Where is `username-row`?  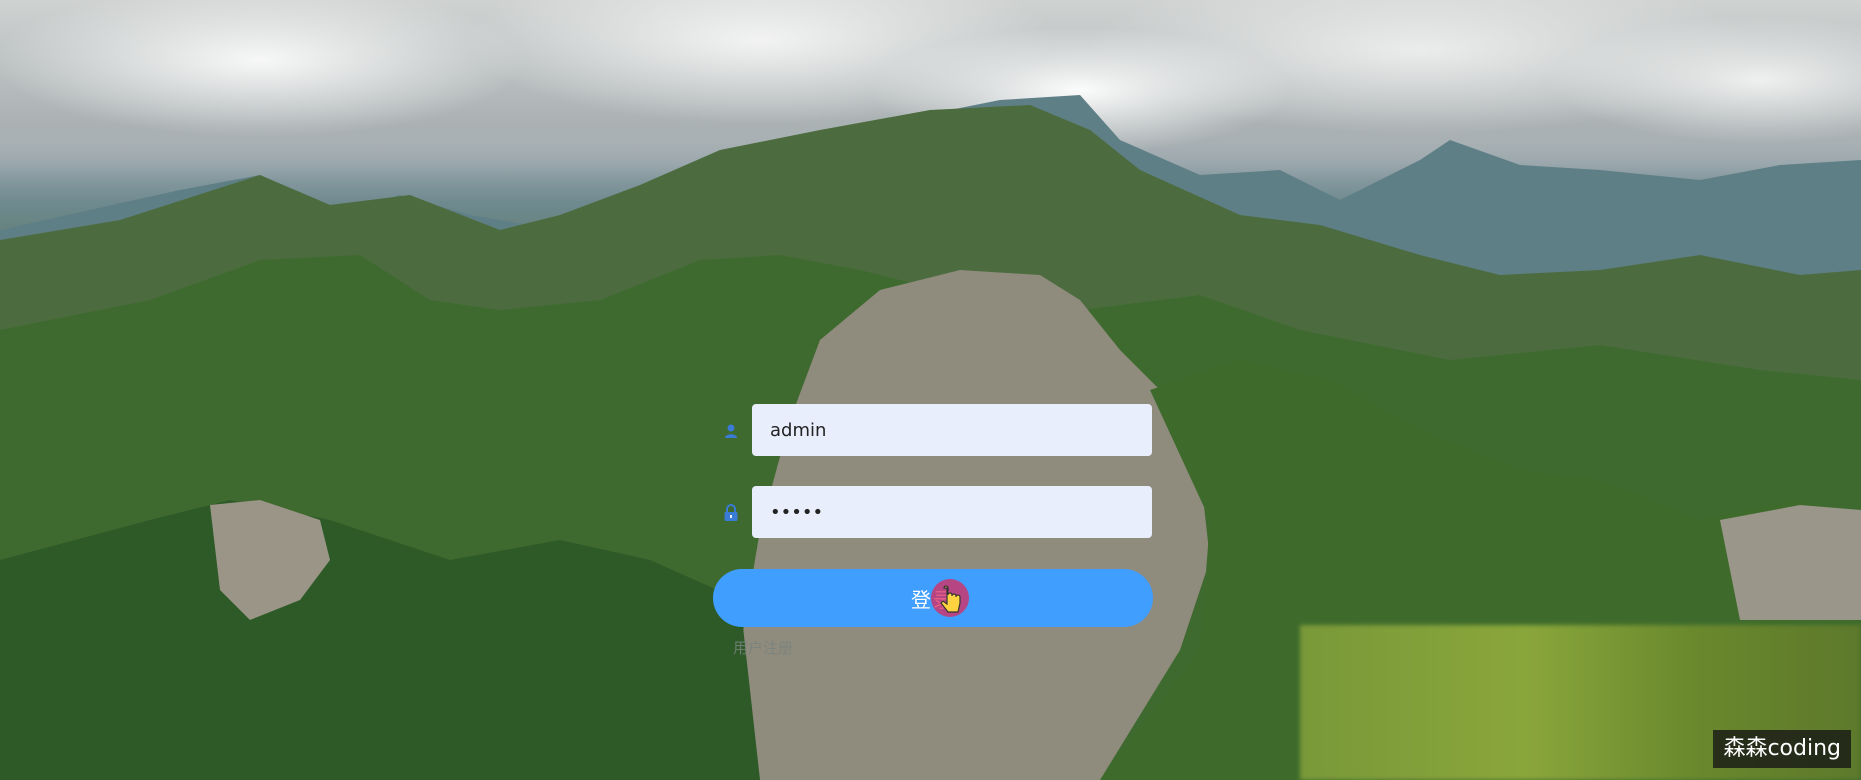 username-row is located at coordinates (940, 431).